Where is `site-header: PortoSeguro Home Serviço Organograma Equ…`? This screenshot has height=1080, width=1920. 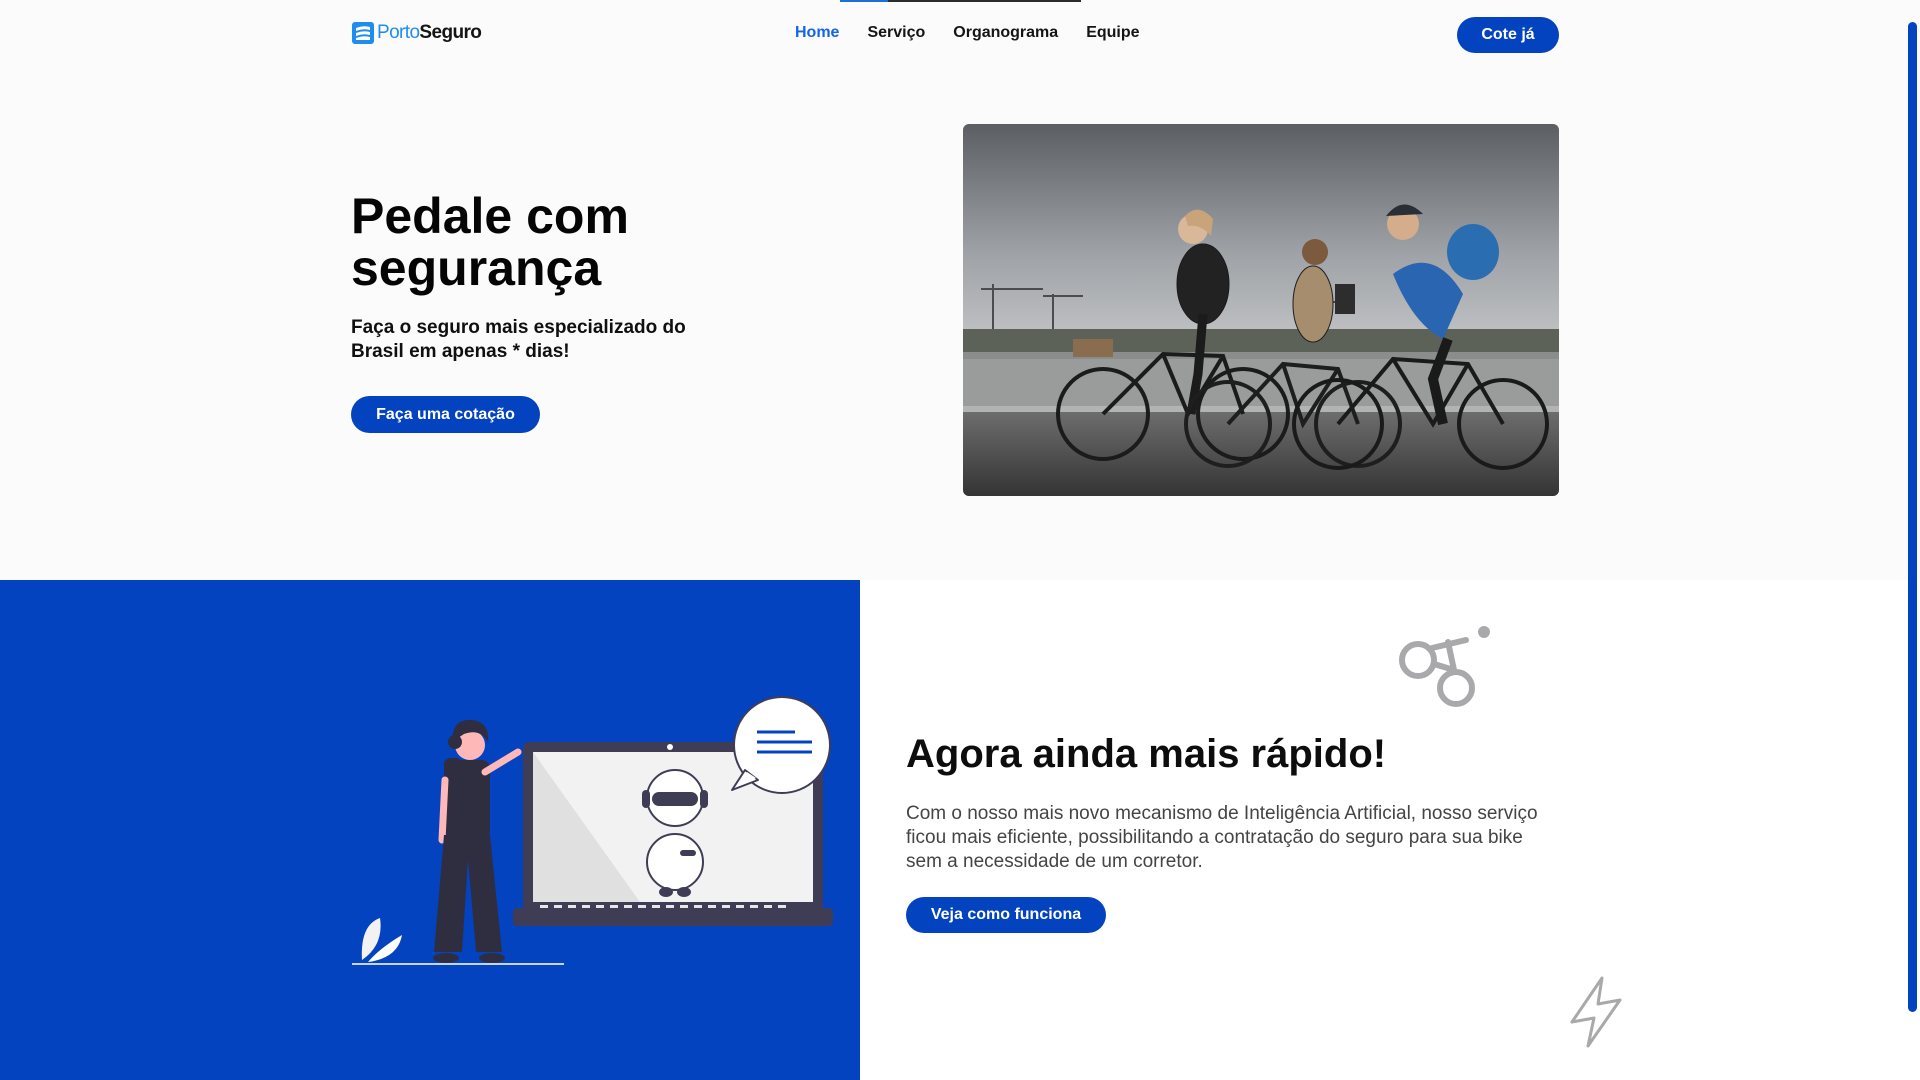 site-header: PortoSeguro Home Serviço Organograma Equ… is located at coordinates (960, 35).